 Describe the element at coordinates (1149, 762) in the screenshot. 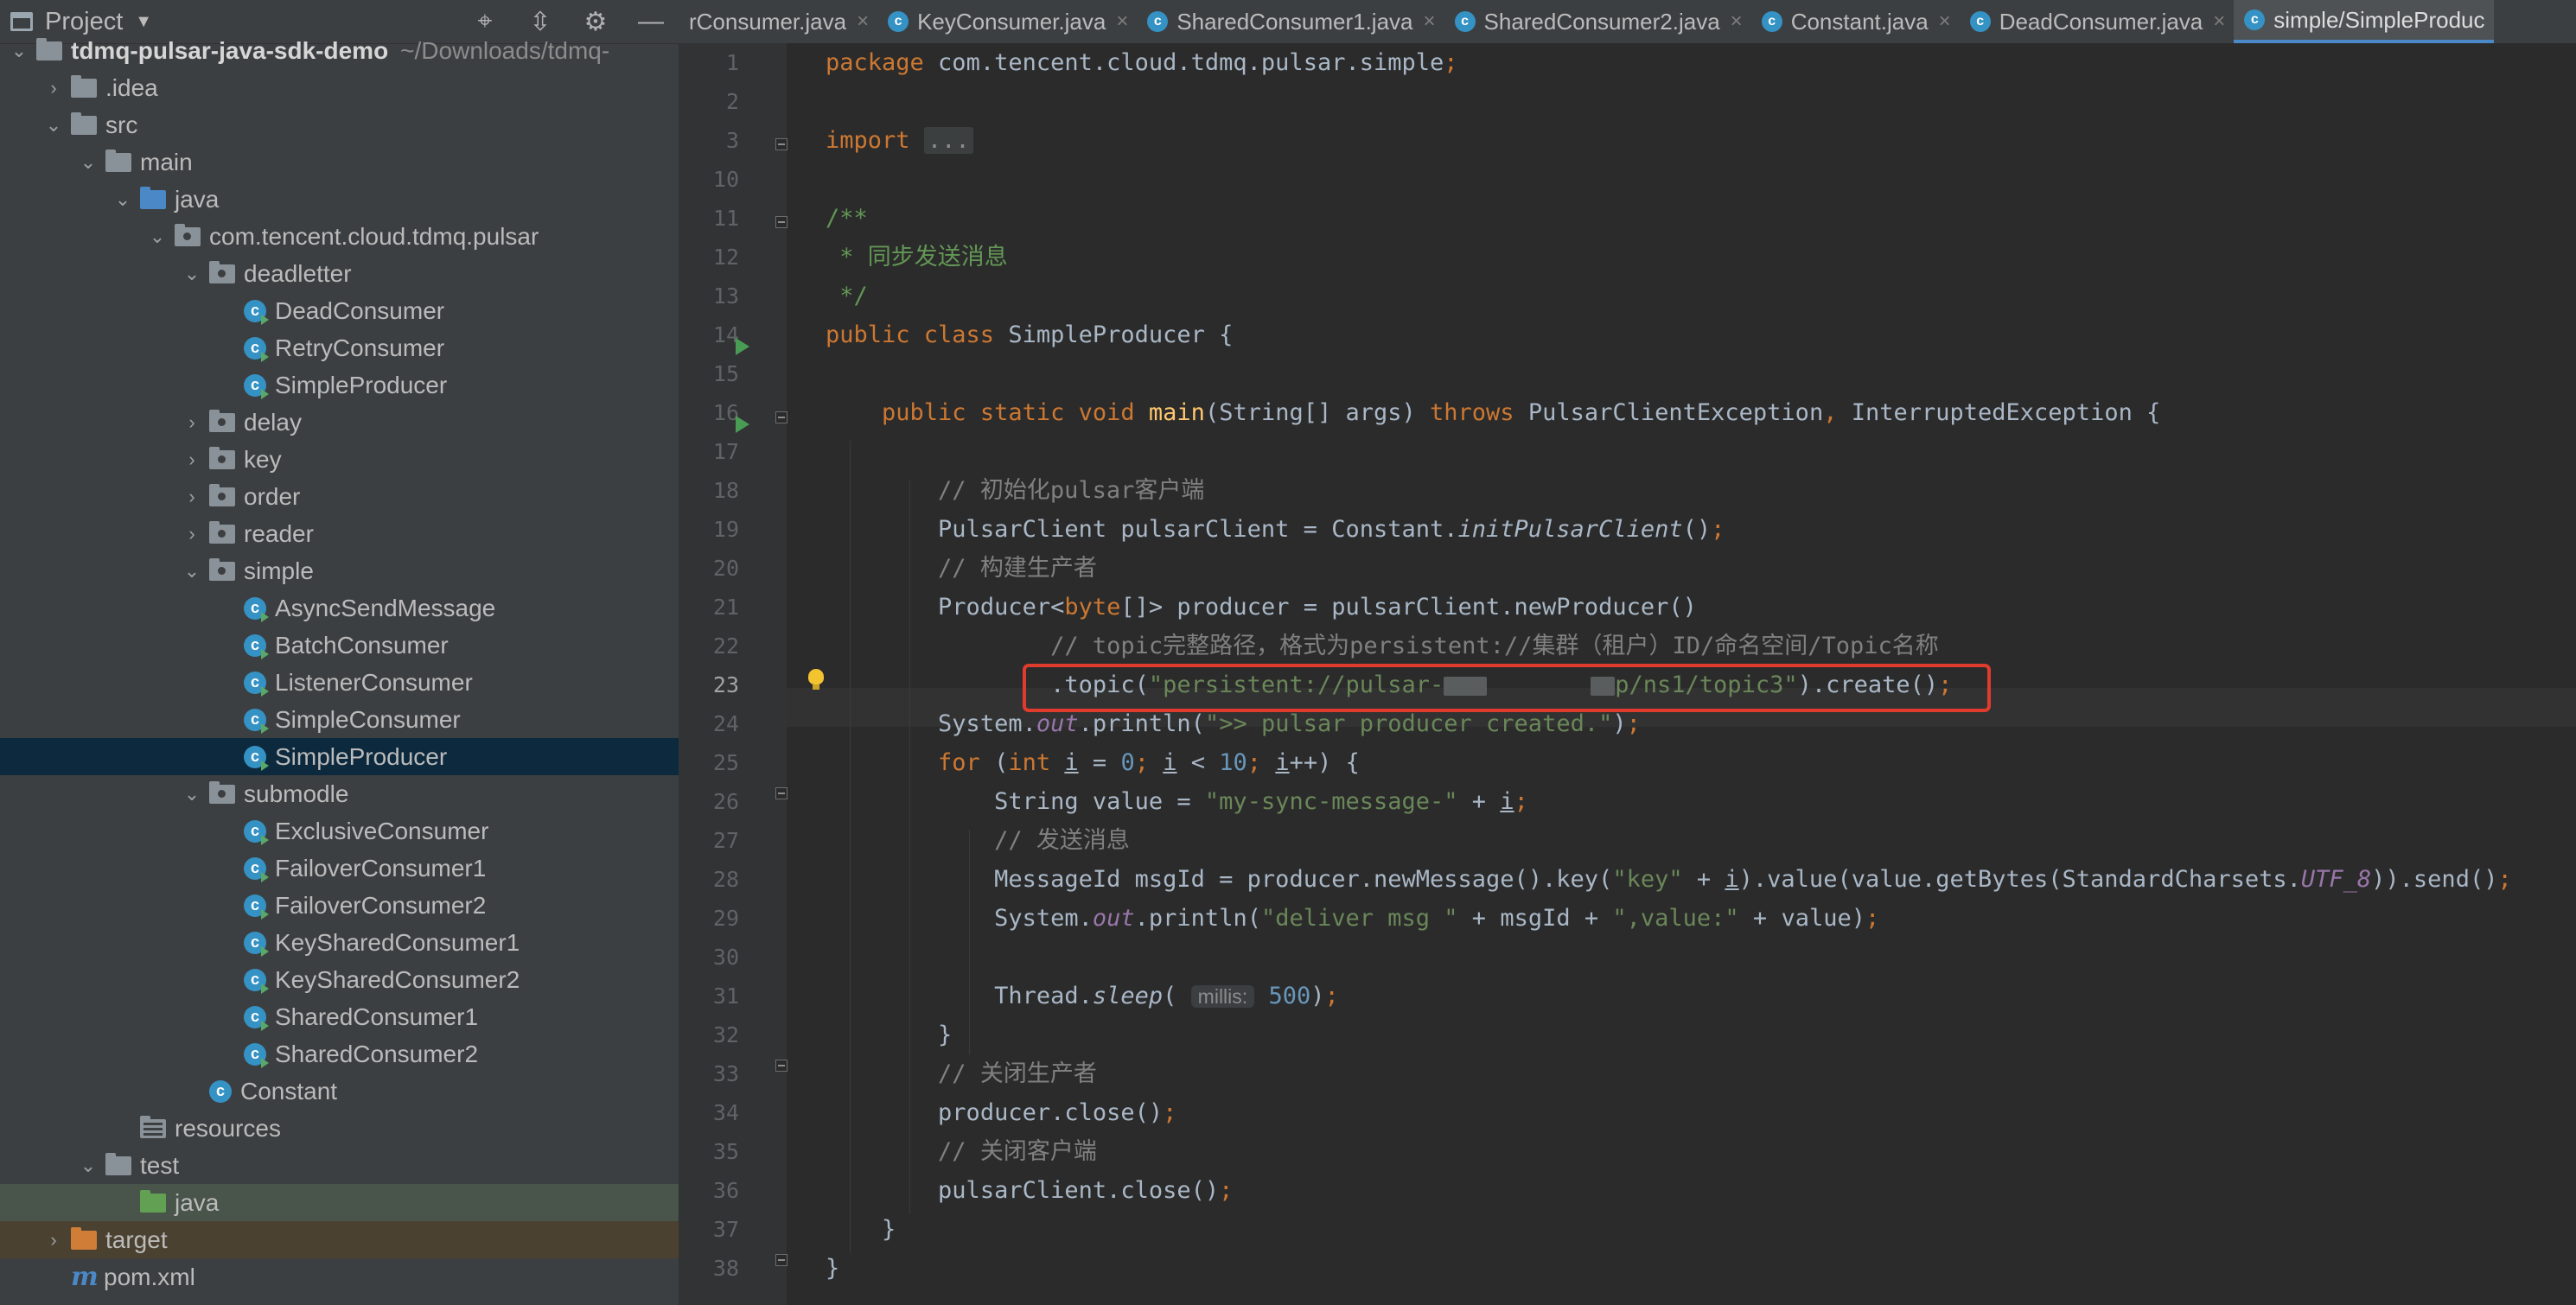

I see `code-line-25: for (int i = 0; i < 10; i++) {` at that location.